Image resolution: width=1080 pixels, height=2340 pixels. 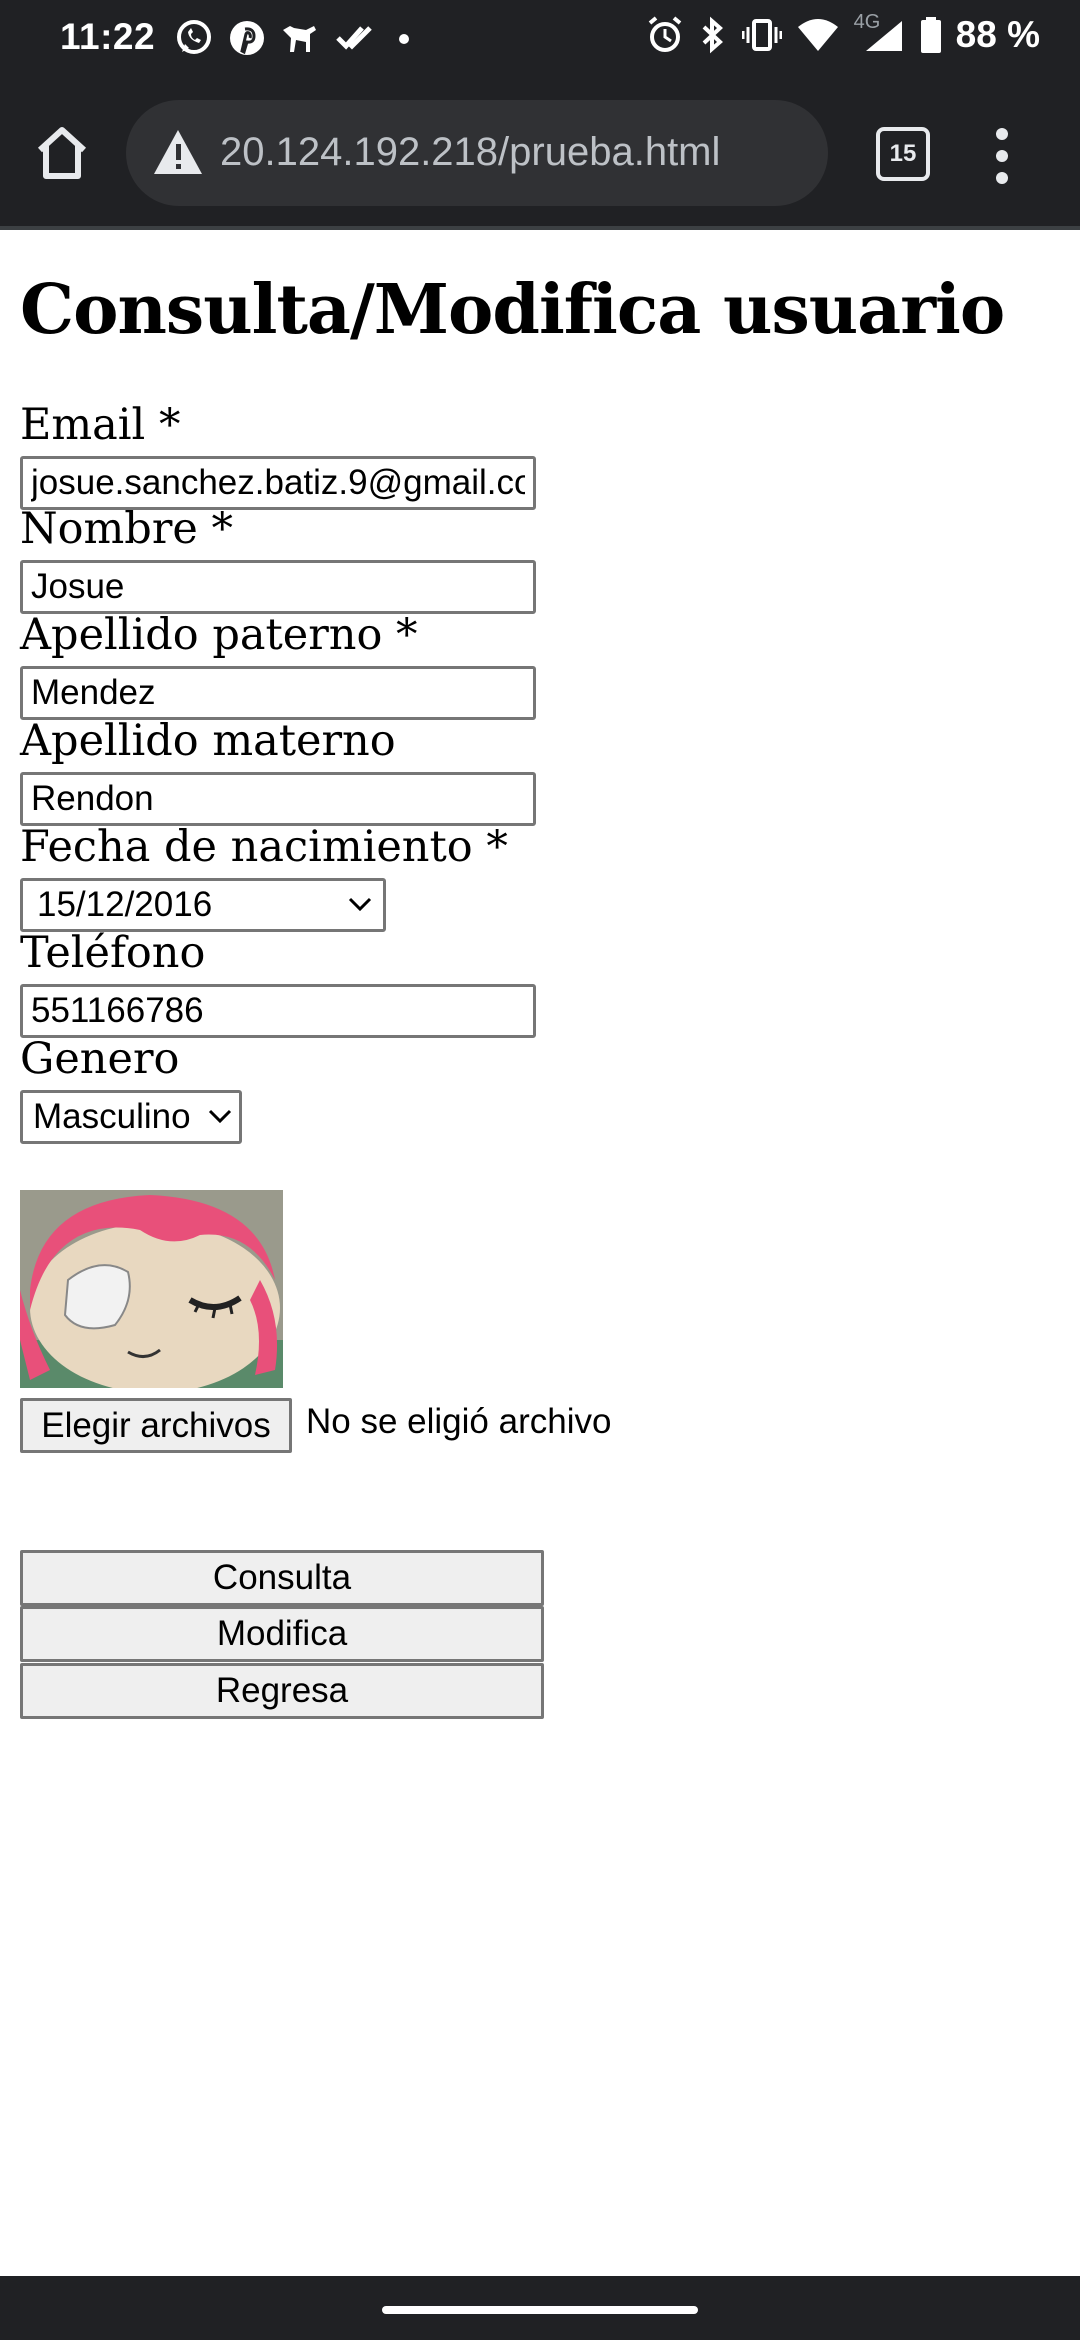 What do you see at coordinates (883, 36) in the screenshot?
I see `signal-icon` at bounding box center [883, 36].